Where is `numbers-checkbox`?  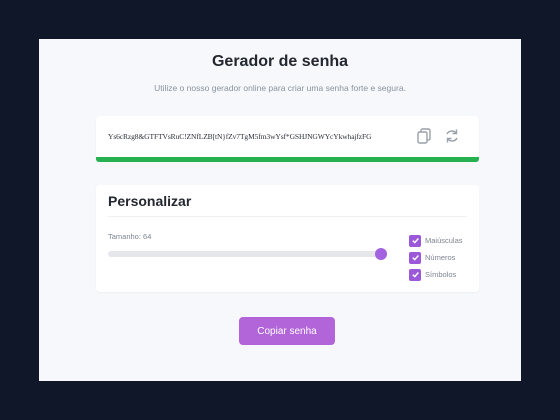
numbers-checkbox is located at coordinates (415, 257).